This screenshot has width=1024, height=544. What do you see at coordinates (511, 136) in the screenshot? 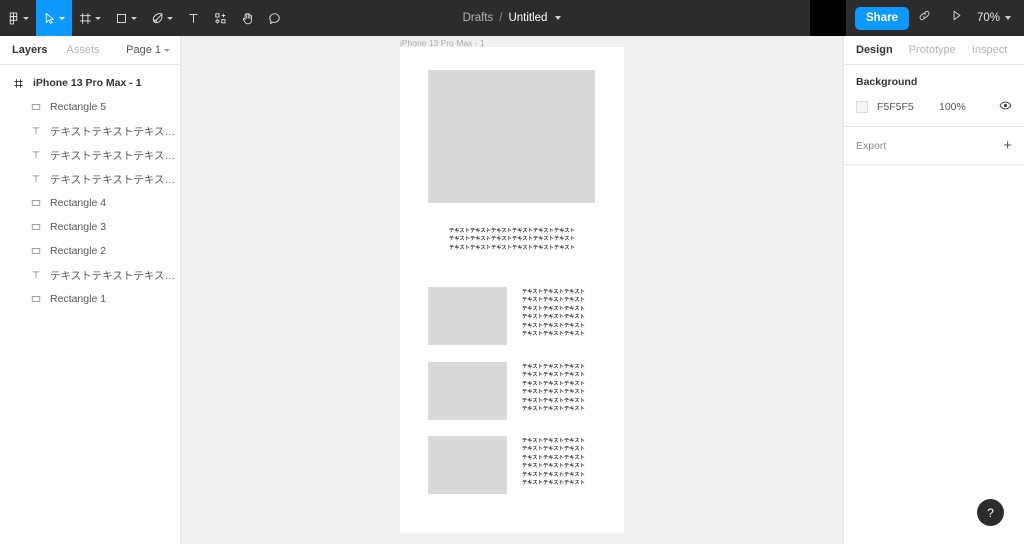
I see `hero-image-placeholder` at bounding box center [511, 136].